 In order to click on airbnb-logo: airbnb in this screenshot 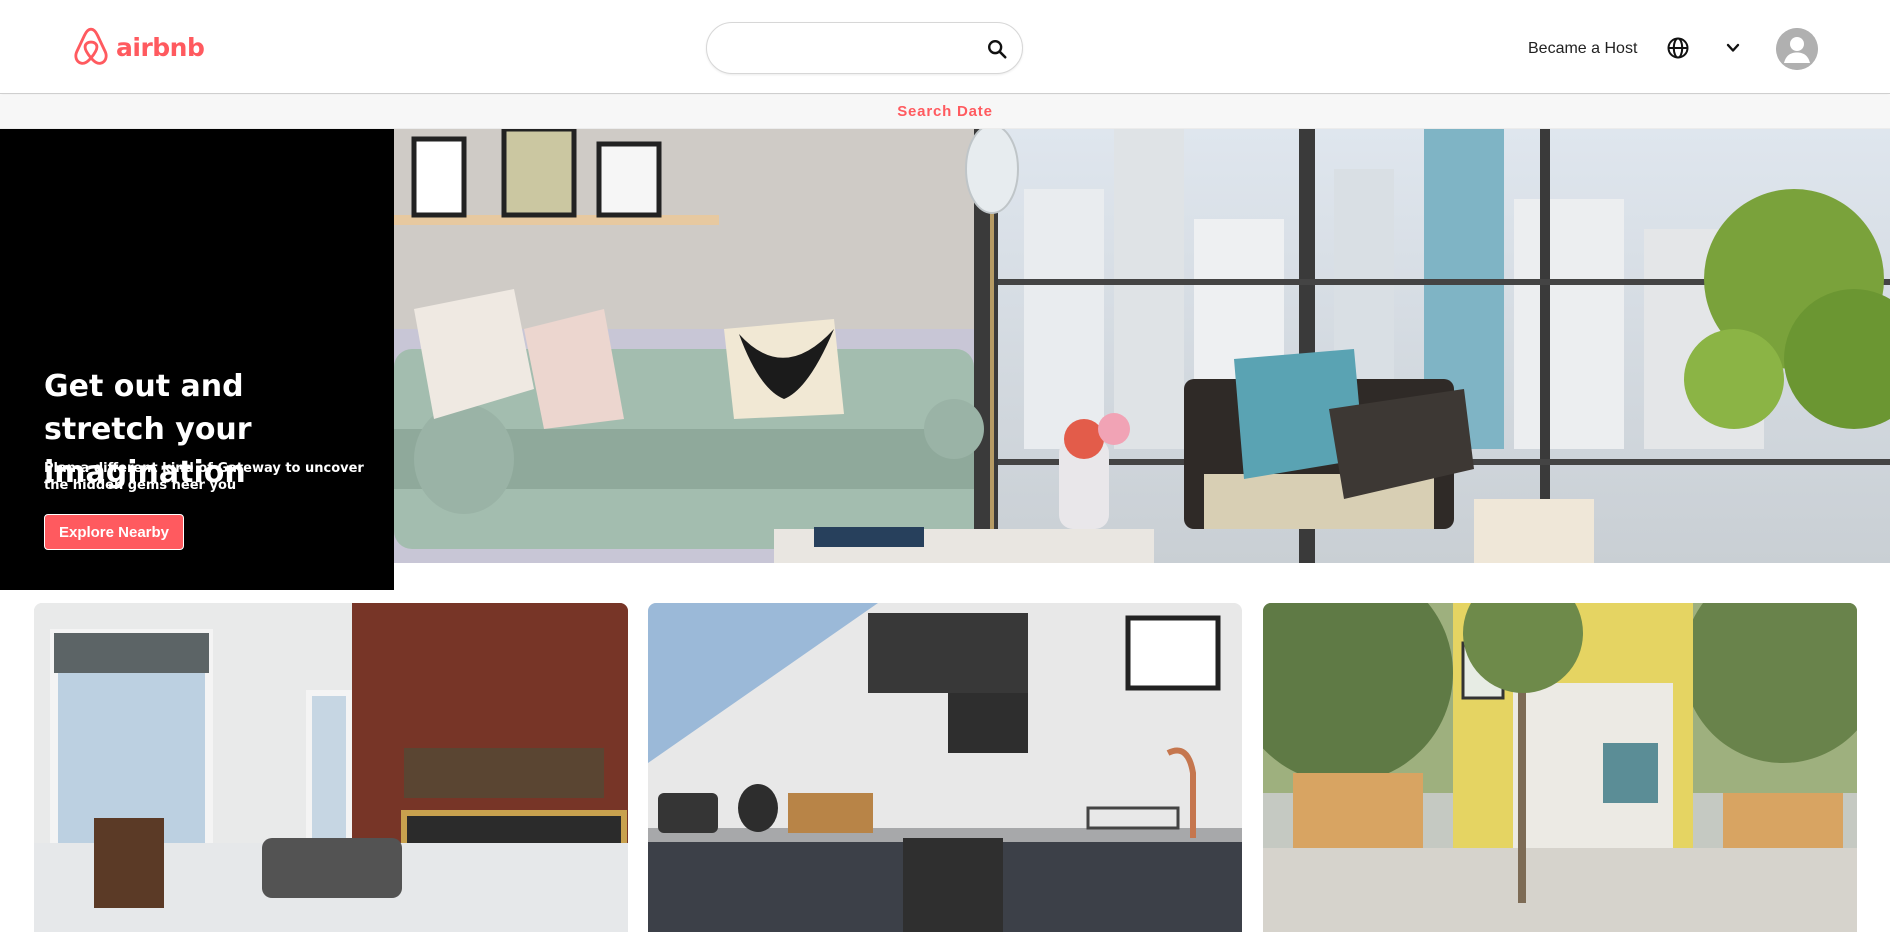, I will do `click(138, 47)`.